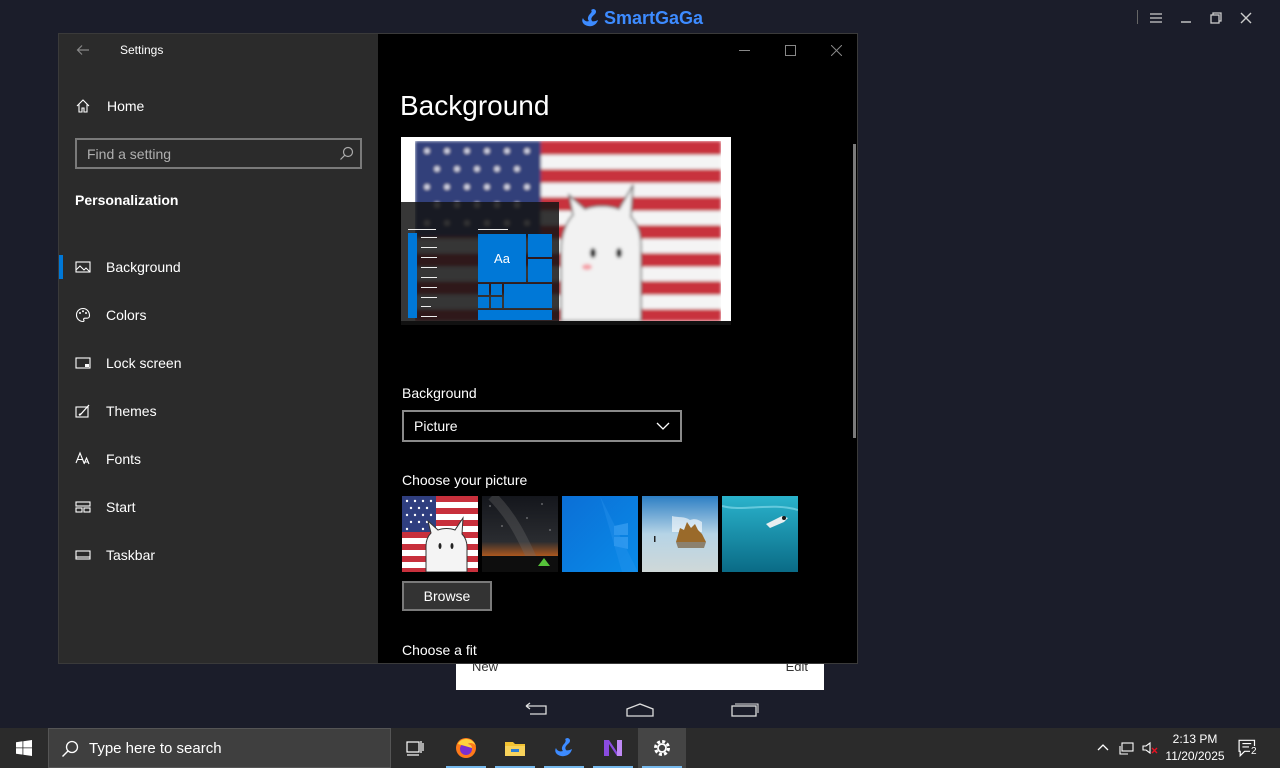 The width and height of the screenshot is (1280, 768). I want to click on find-setting-search, so click(218, 153).